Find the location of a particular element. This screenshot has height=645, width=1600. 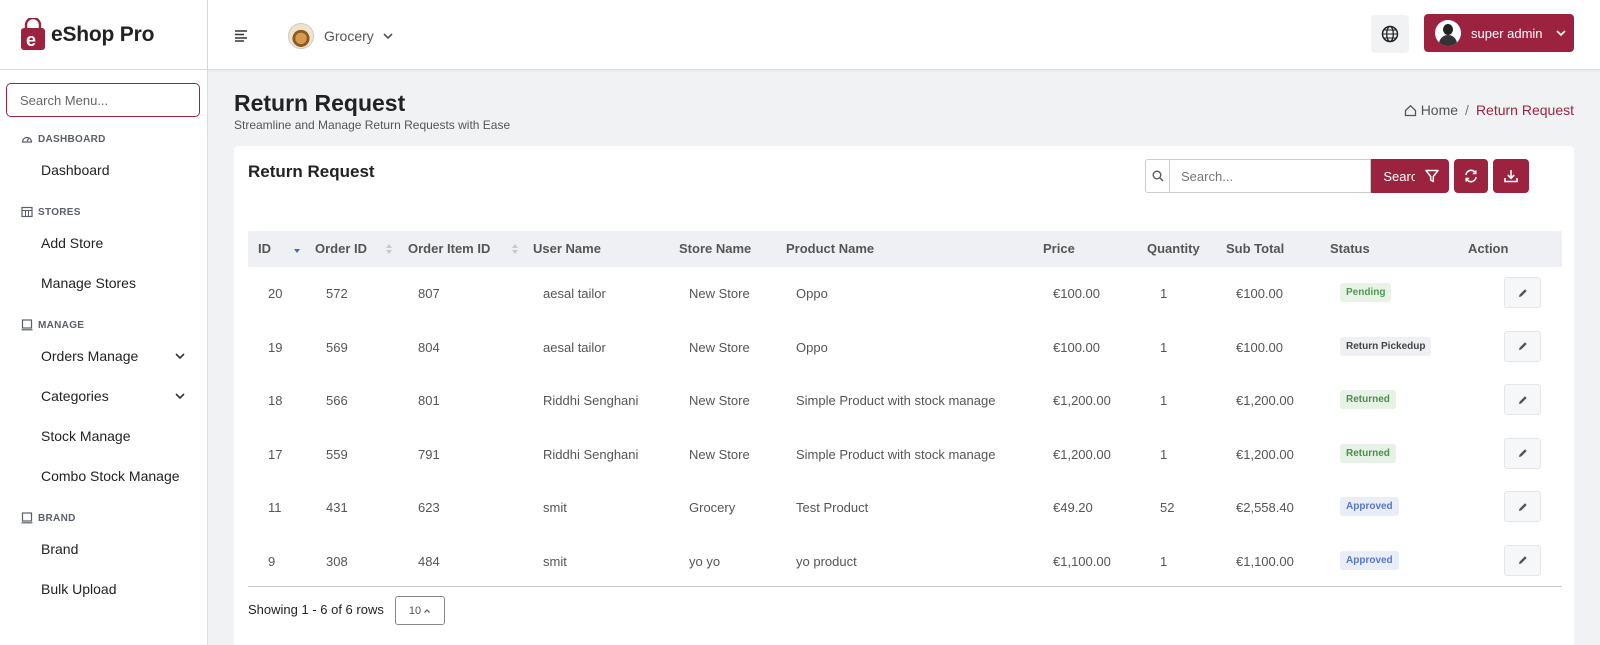

col-price: Price is located at coordinates (1059, 248).